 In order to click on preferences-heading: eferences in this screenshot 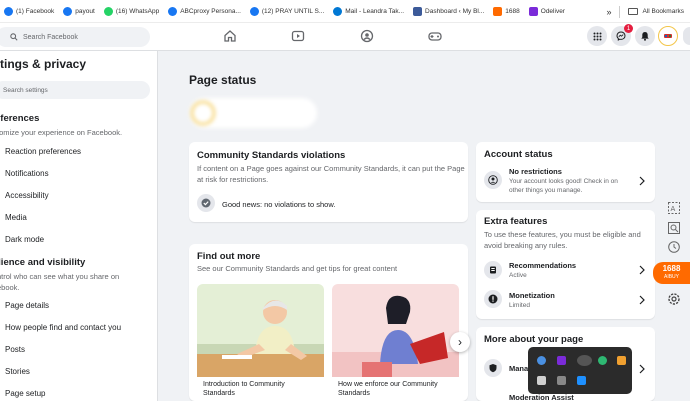, I will do `click(20, 118)`.